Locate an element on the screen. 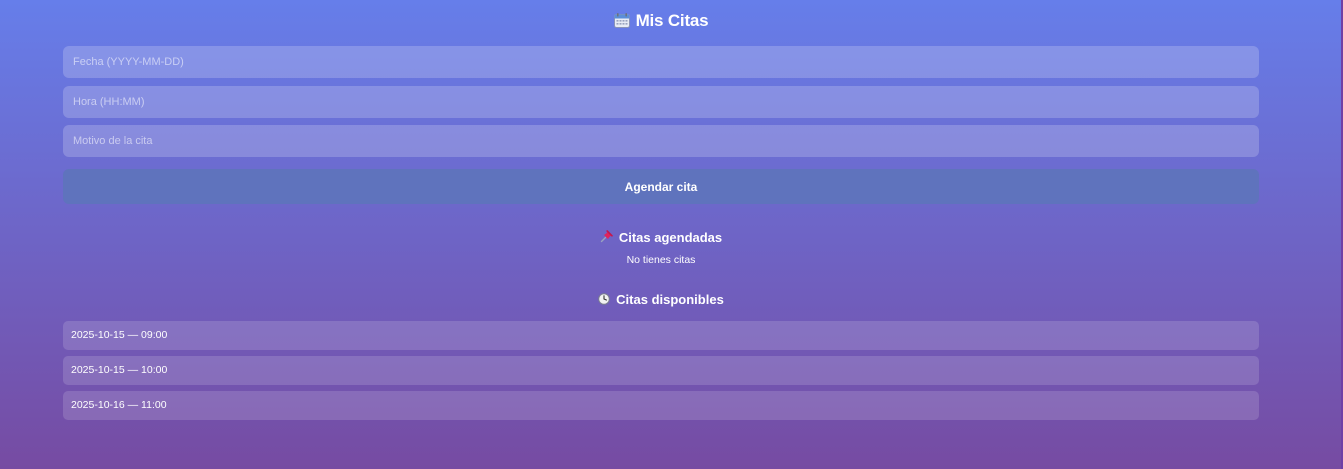  schedule-appointment-button: Agendar cita is located at coordinates (661, 186).